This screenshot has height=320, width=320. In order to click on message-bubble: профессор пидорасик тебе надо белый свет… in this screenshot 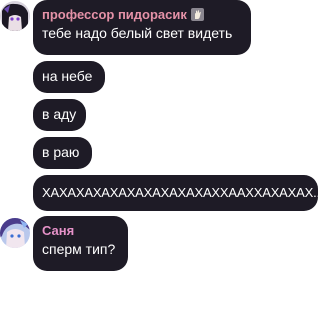, I will do `click(142, 27)`.